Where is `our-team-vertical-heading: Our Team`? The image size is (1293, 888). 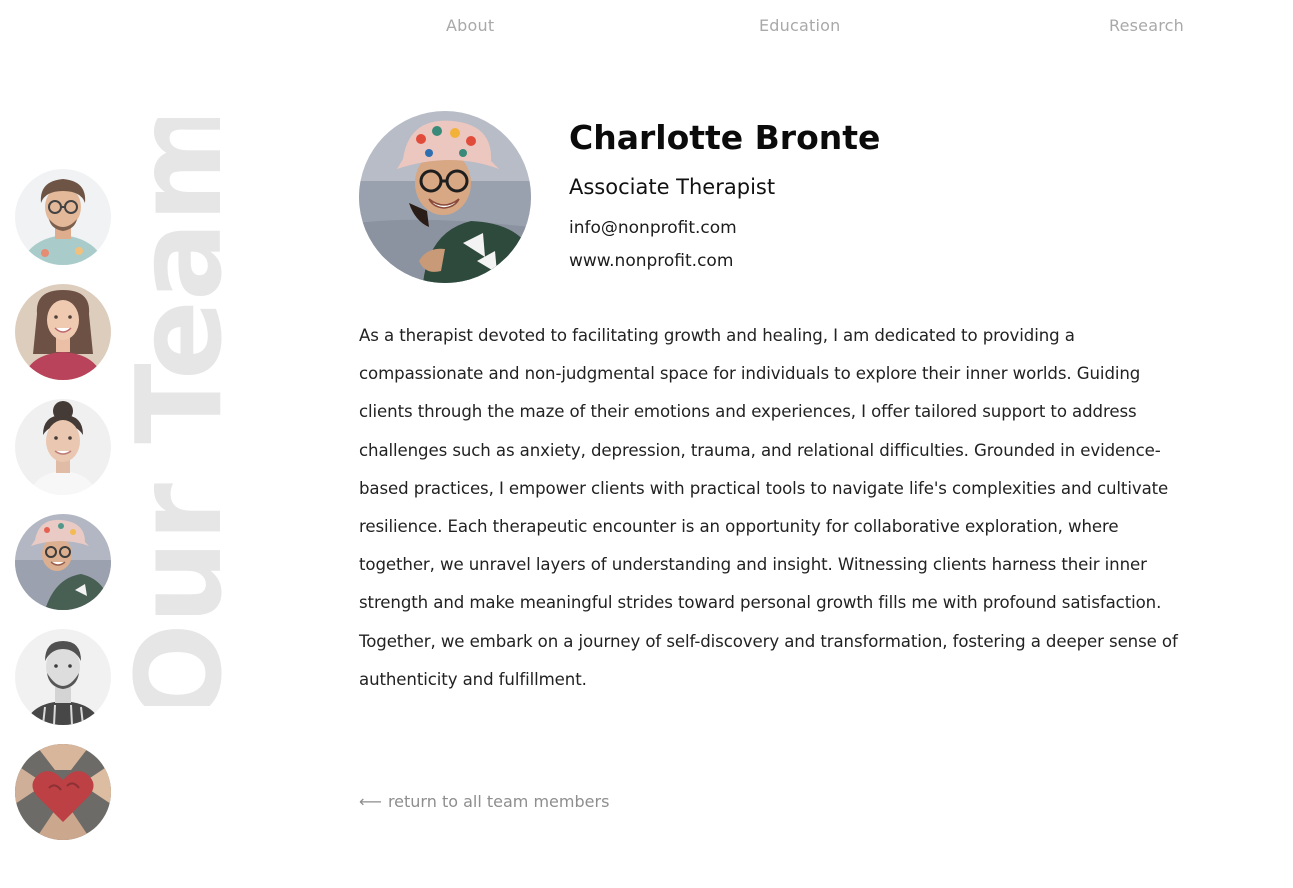
our-team-vertical-heading: Our Team is located at coordinates (179, 412).